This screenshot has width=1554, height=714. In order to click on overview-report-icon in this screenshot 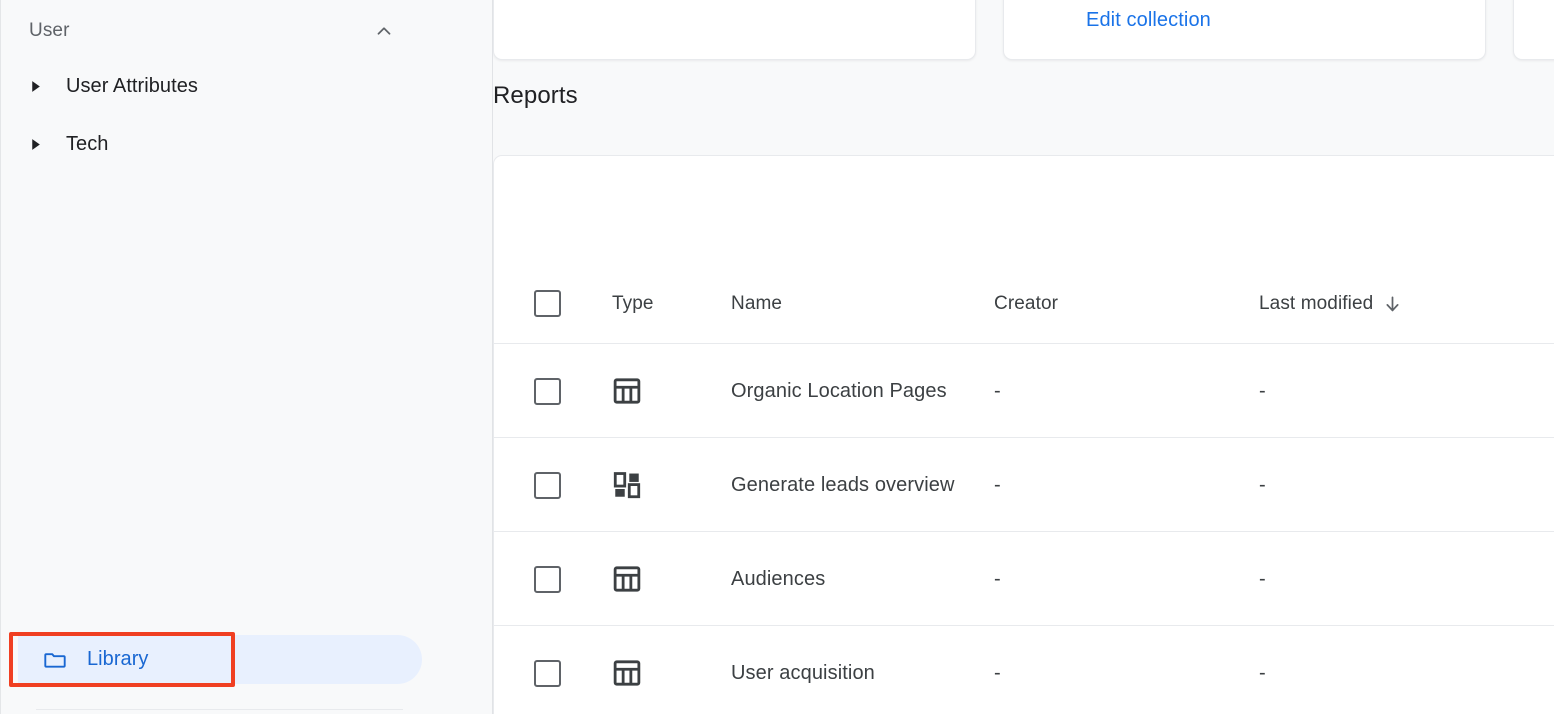, I will do `click(627, 485)`.